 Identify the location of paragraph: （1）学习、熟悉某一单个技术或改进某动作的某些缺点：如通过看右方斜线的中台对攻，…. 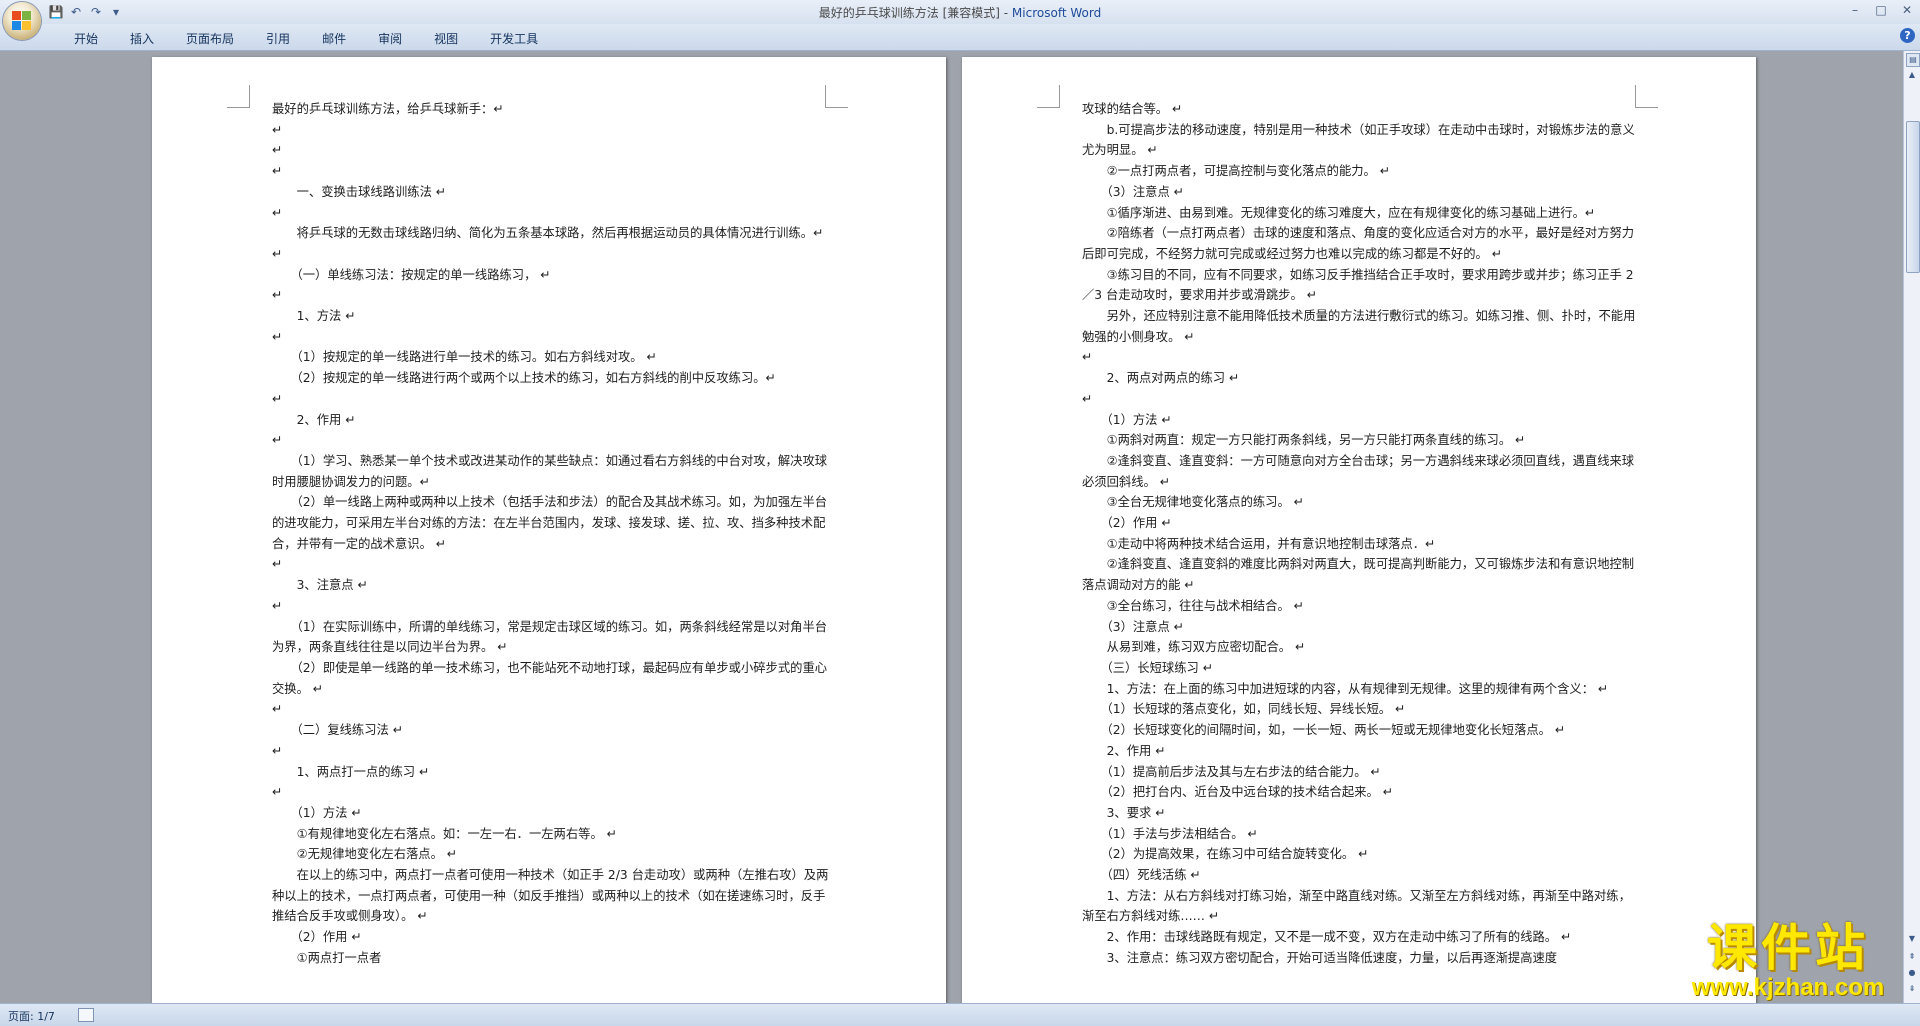
(550, 471).